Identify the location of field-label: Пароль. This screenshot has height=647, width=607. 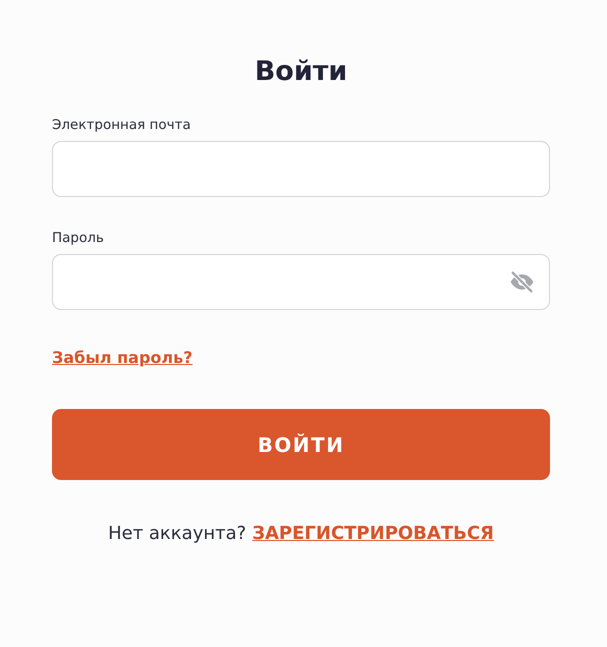
(78, 238).